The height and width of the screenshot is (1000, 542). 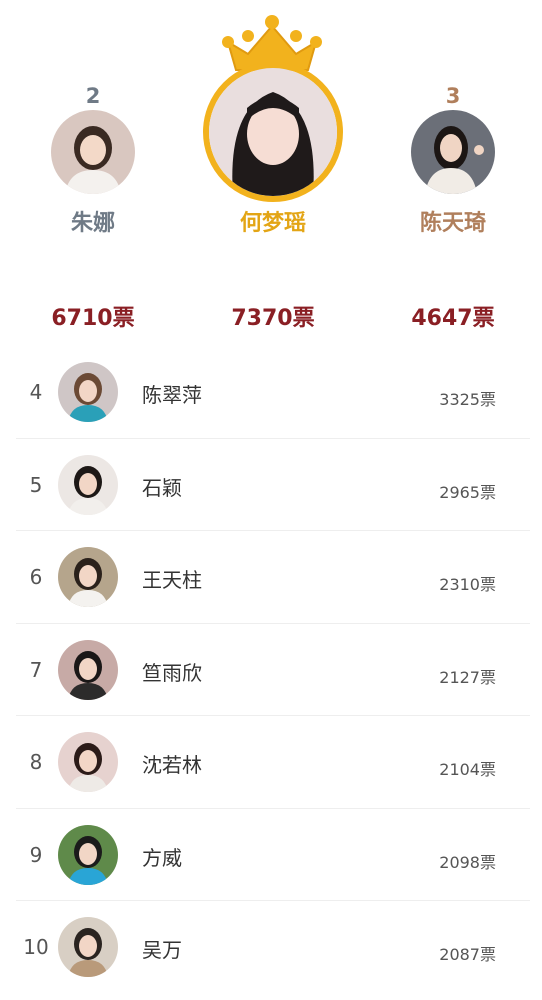 I want to click on podium-name-3: 陈天琦, so click(x=452, y=223).